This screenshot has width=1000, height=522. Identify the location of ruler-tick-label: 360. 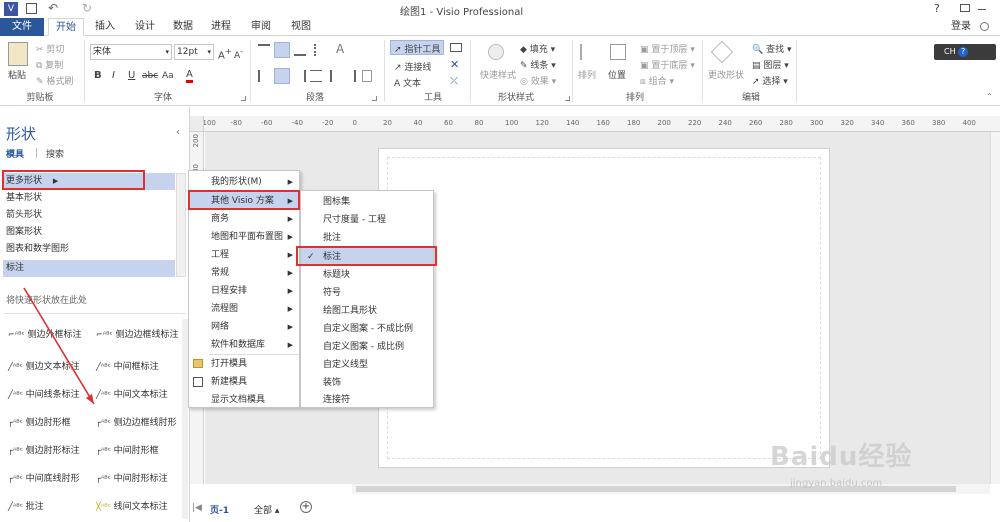
(908, 123).